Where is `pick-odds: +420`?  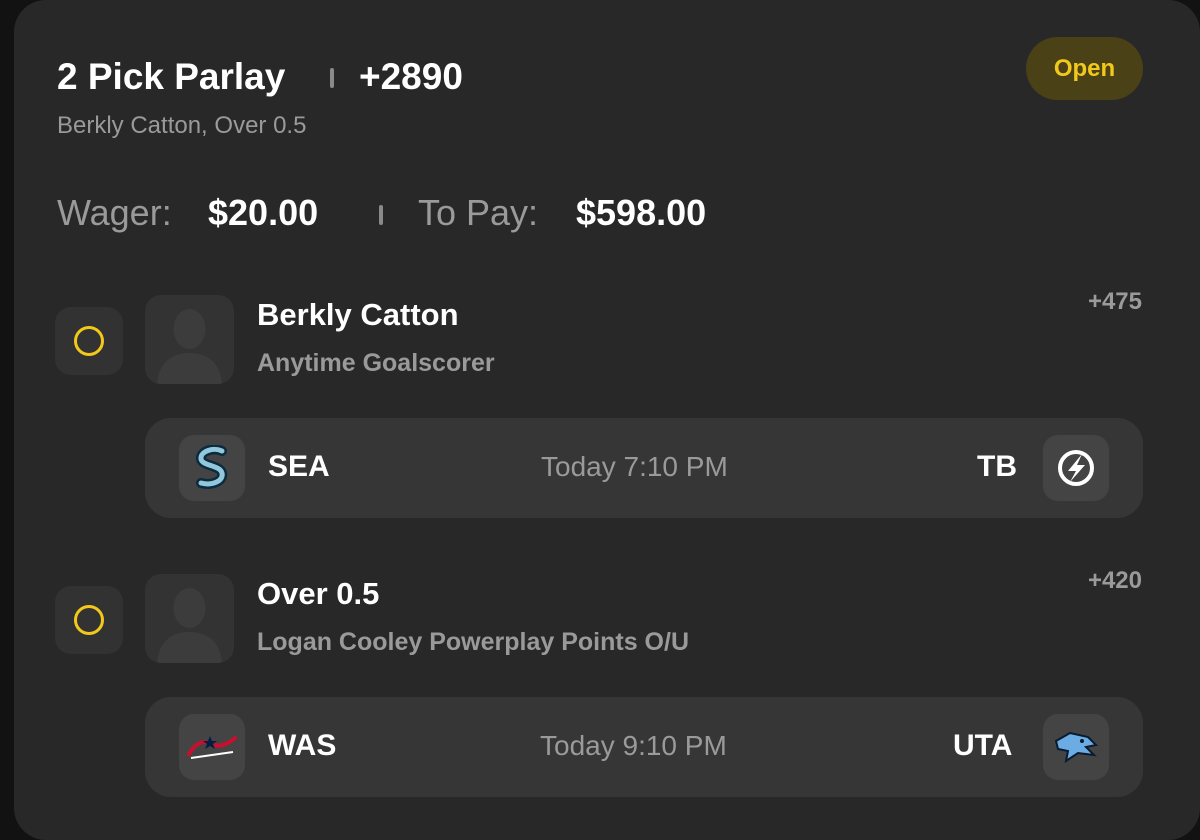 pick-odds: +420 is located at coordinates (1114, 580).